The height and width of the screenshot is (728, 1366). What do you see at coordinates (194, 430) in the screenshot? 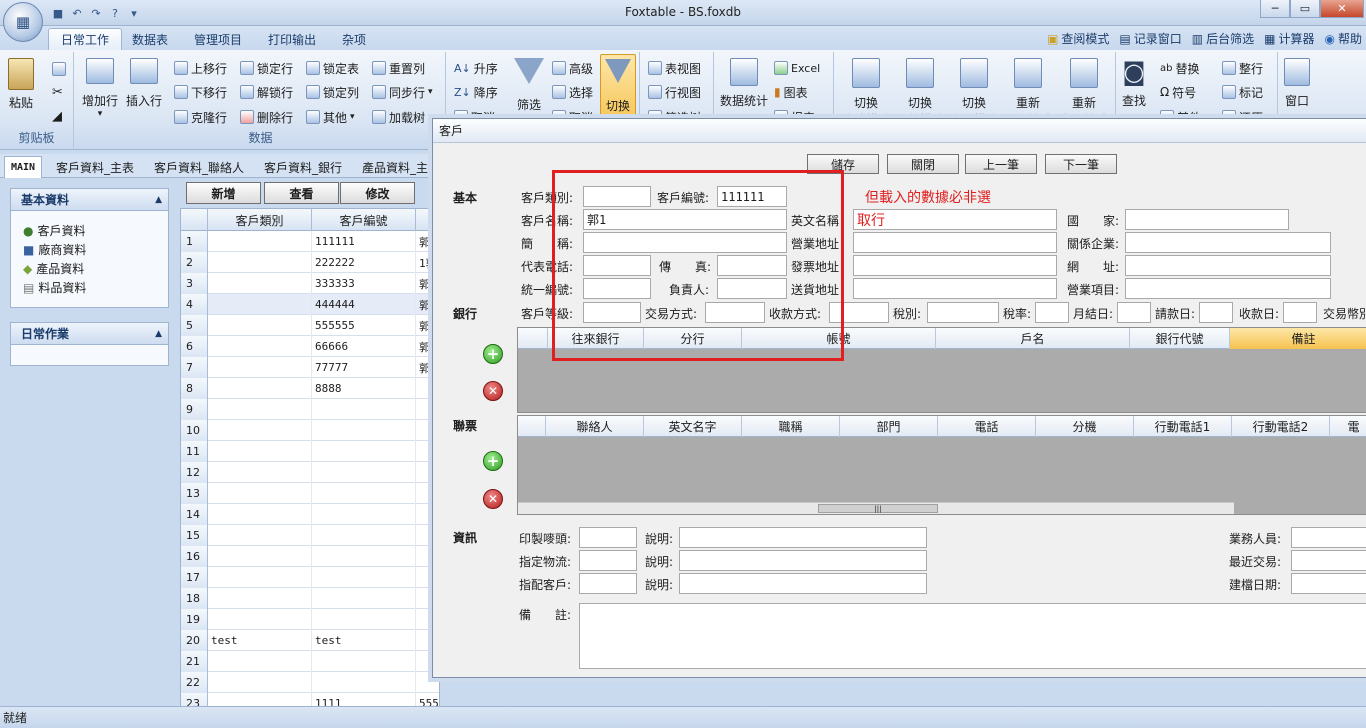
I see `row-number: 10` at bounding box center [194, 430].